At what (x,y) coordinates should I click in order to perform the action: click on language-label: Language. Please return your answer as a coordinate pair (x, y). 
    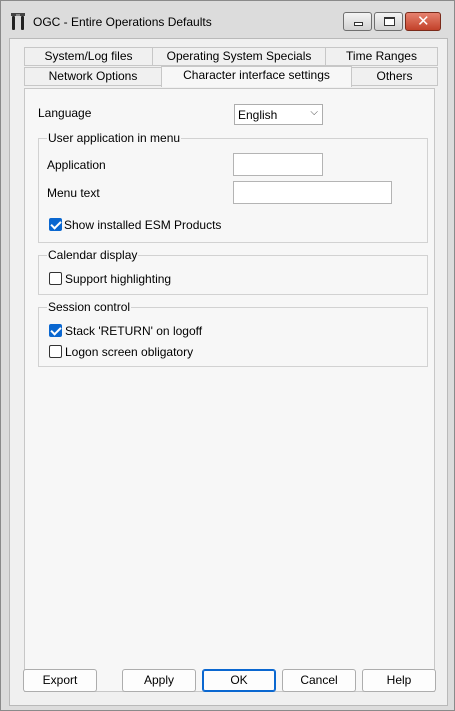
    Looking at the image, I should click on (65, 113).